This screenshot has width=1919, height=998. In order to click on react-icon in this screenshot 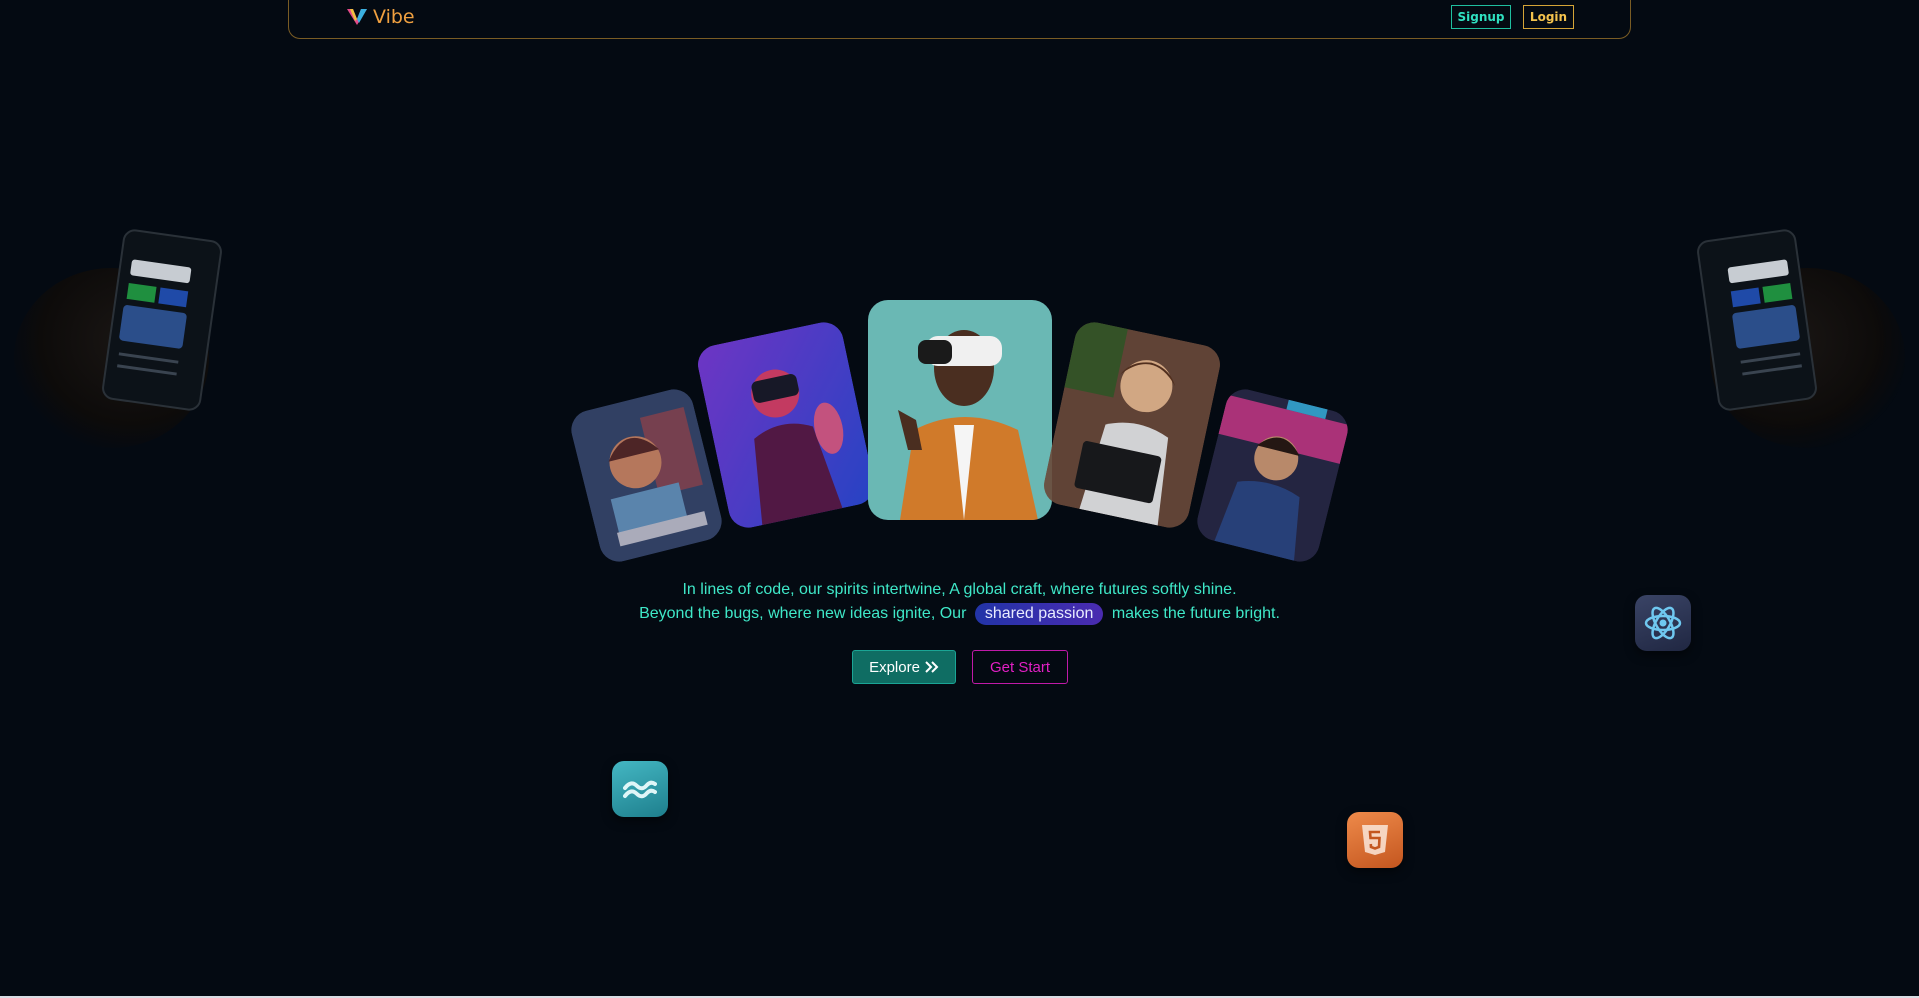, I will do `click(1663, 623)`.